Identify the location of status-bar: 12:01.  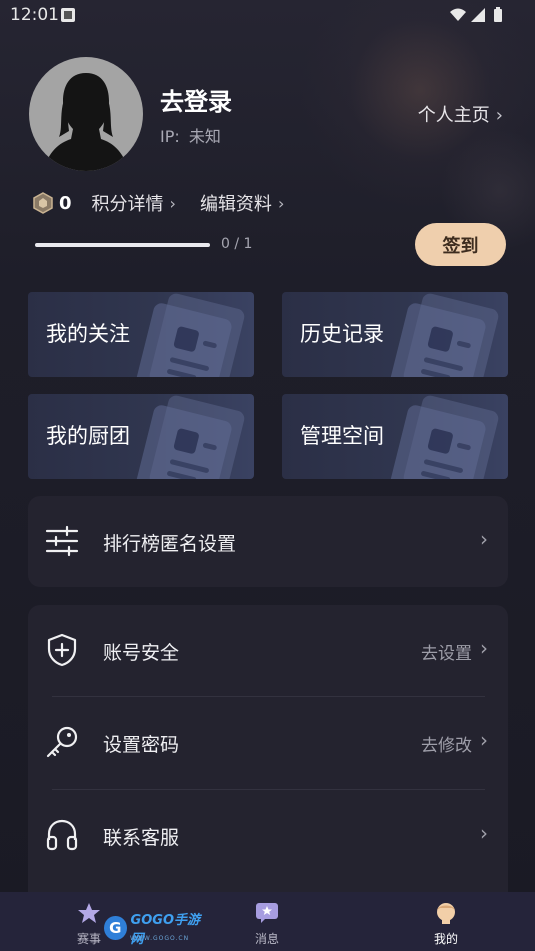
(267, 15).